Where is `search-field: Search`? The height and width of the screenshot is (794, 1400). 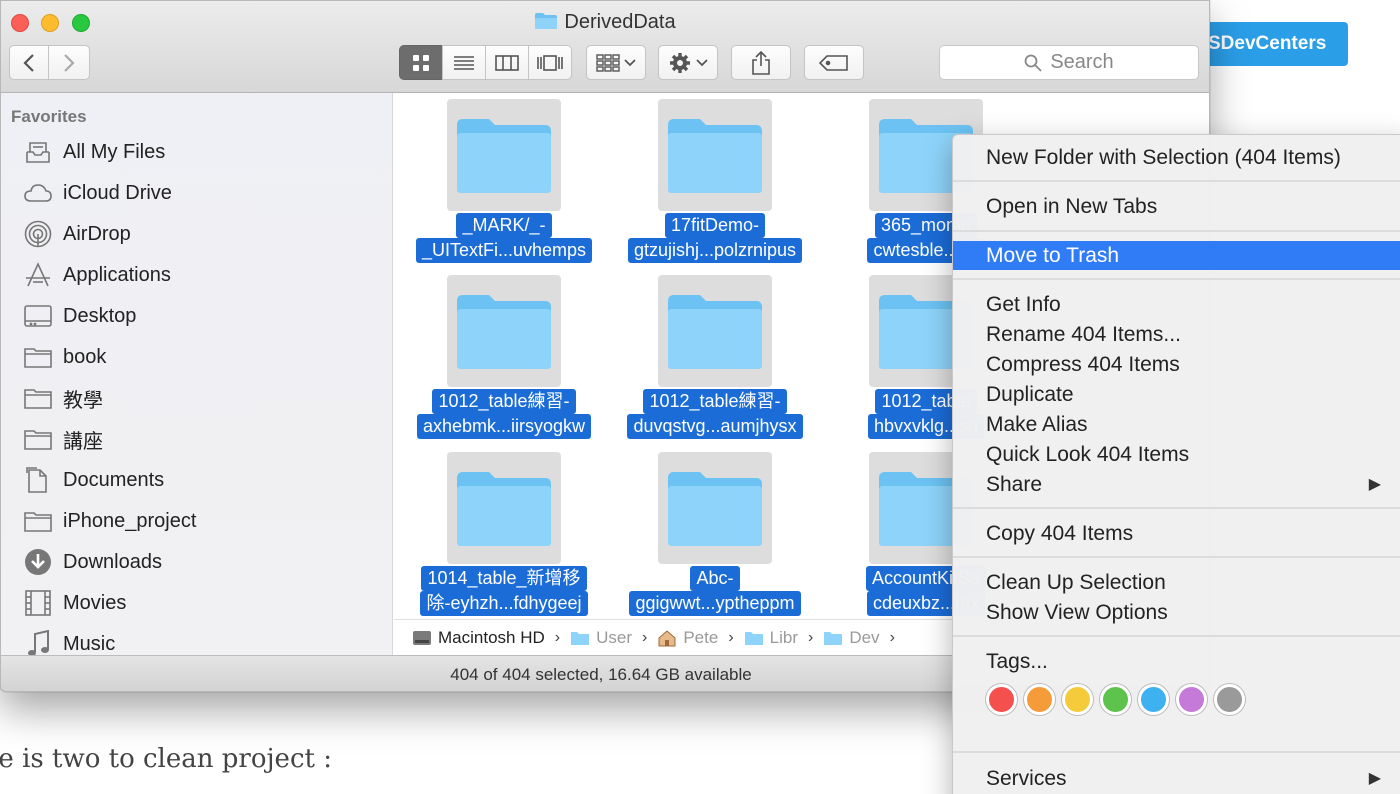 search-field: Search is located at coordinates (1069, 62).